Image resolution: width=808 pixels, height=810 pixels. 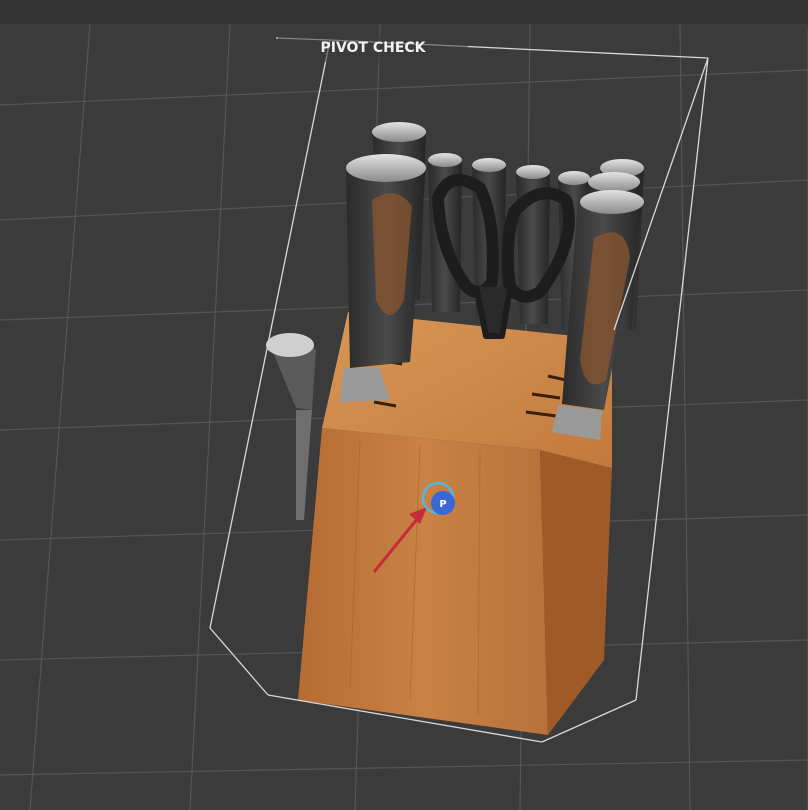 I want to click on sharpening-steel, so click(x=291, y=426).